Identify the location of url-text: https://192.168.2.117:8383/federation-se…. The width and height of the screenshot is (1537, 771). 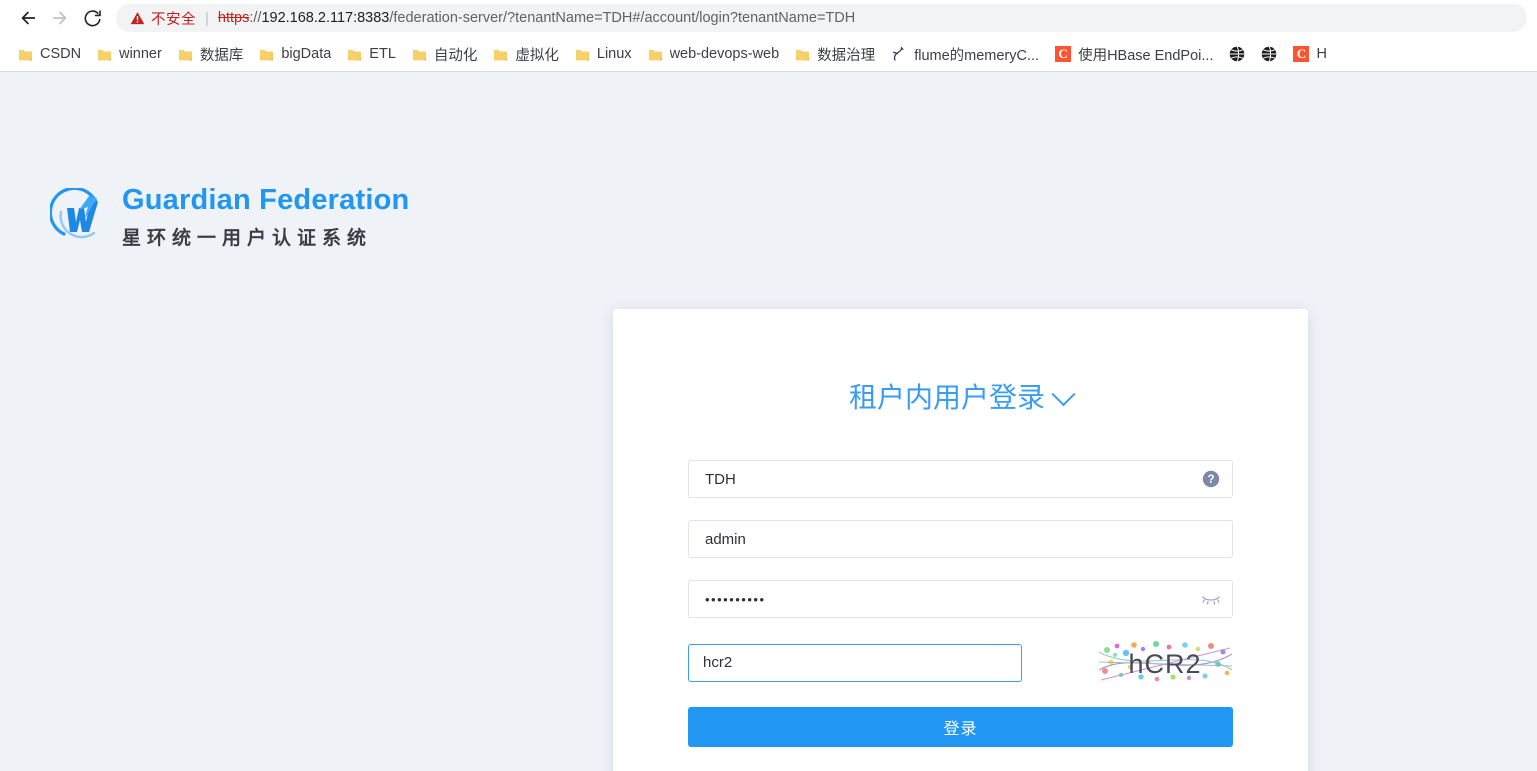
(536, 18).